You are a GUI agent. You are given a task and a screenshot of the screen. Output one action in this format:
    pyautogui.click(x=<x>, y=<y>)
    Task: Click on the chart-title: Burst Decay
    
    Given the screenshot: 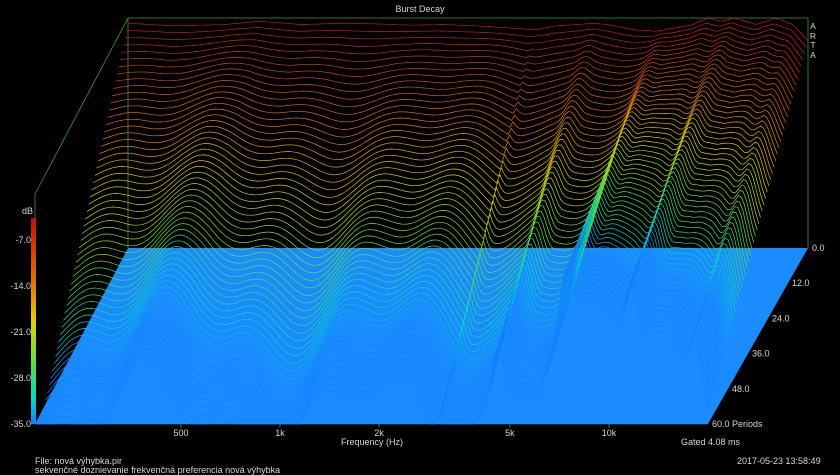 What is the action you would take?
    pyautogui.click(x=420, y=9)
    